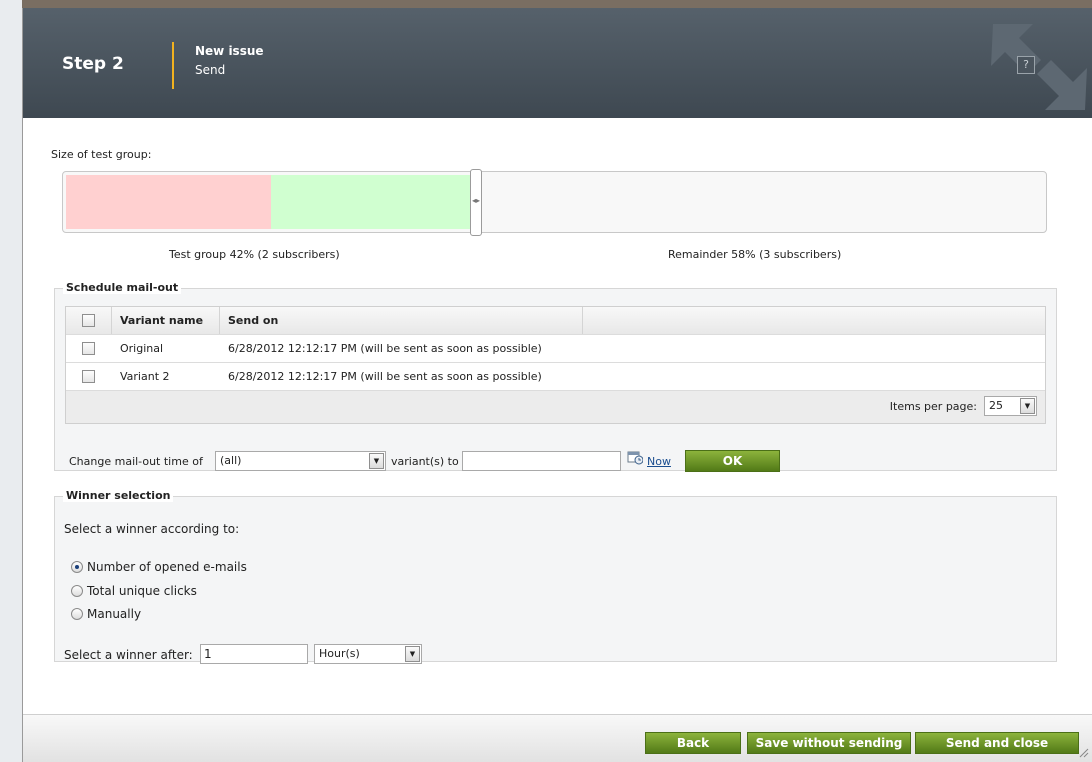  I want to click on radio-selected-icon, so click(77, 567).